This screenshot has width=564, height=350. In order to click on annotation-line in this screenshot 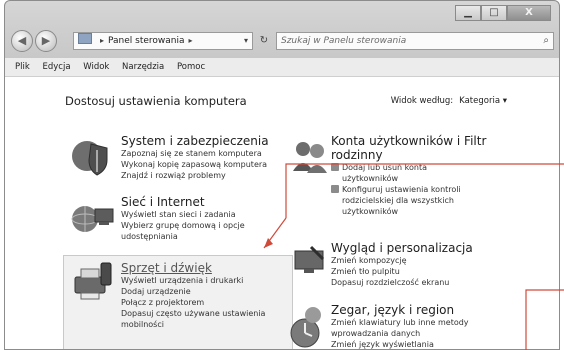, I will do `click(424, 190)`.